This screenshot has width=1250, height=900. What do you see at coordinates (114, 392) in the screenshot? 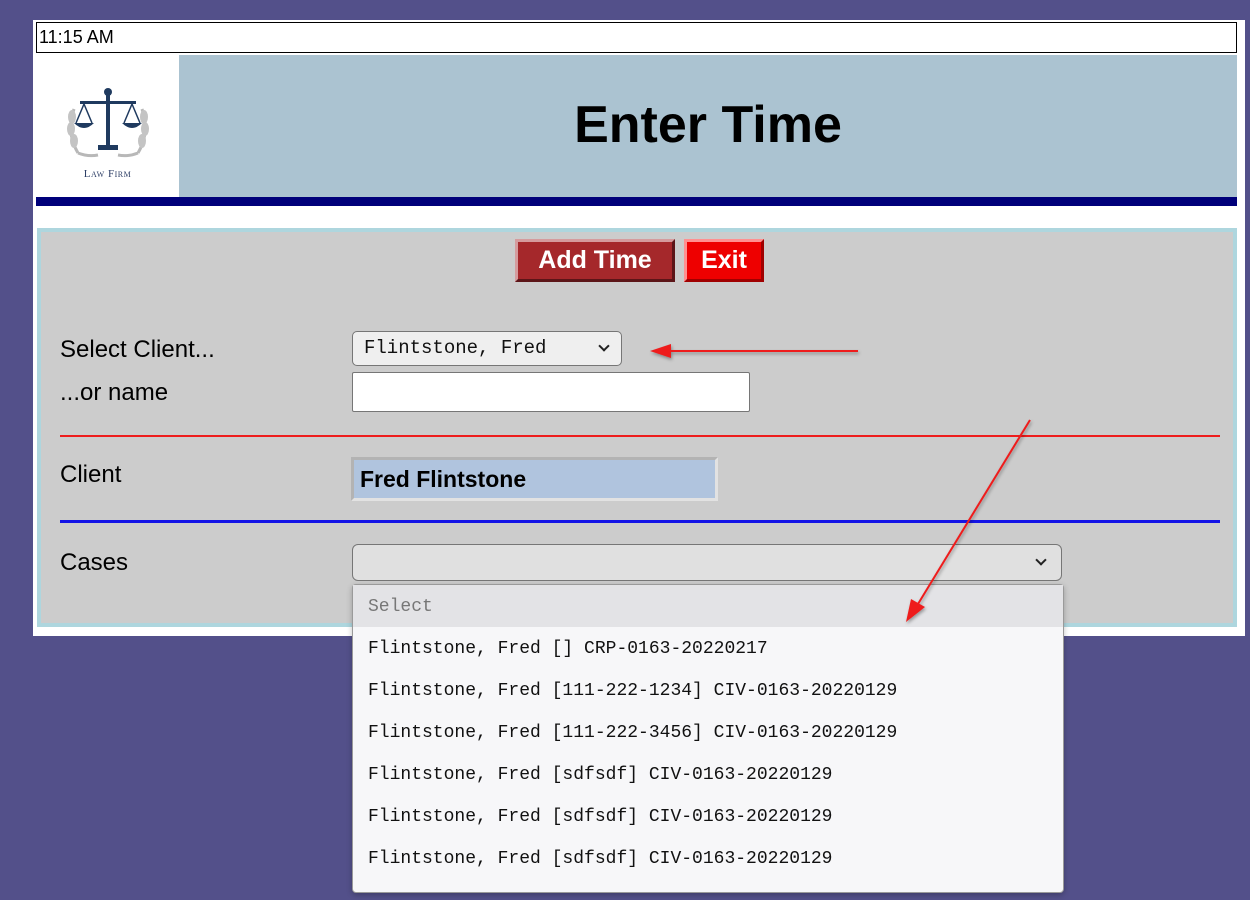
I see `or-name-label: ...or name` at bounding box center [114, 392].